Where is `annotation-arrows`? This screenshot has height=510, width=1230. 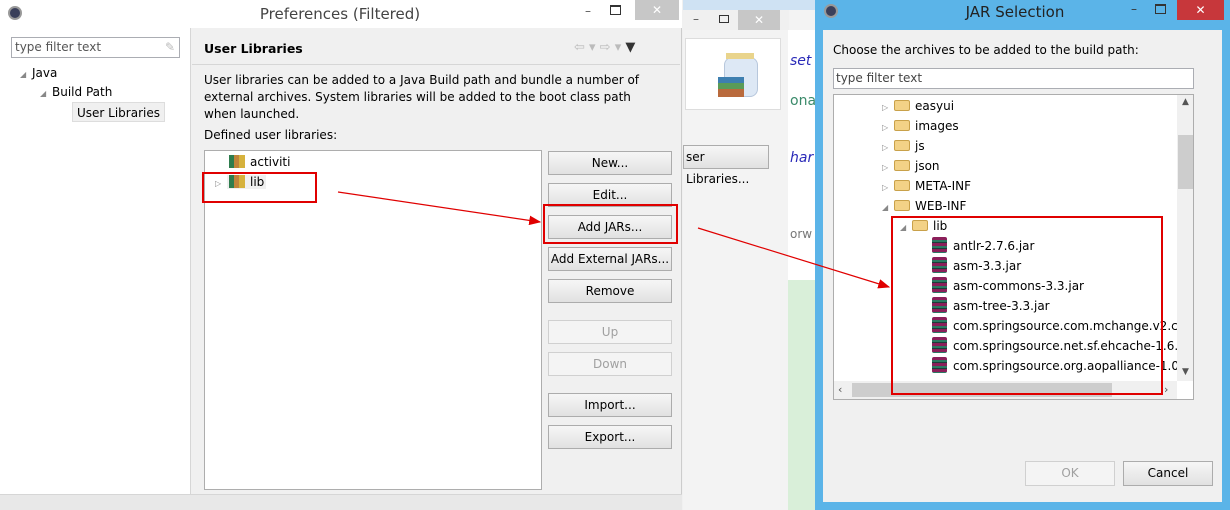 annotation-arrows is located at coordinates (614, 240).